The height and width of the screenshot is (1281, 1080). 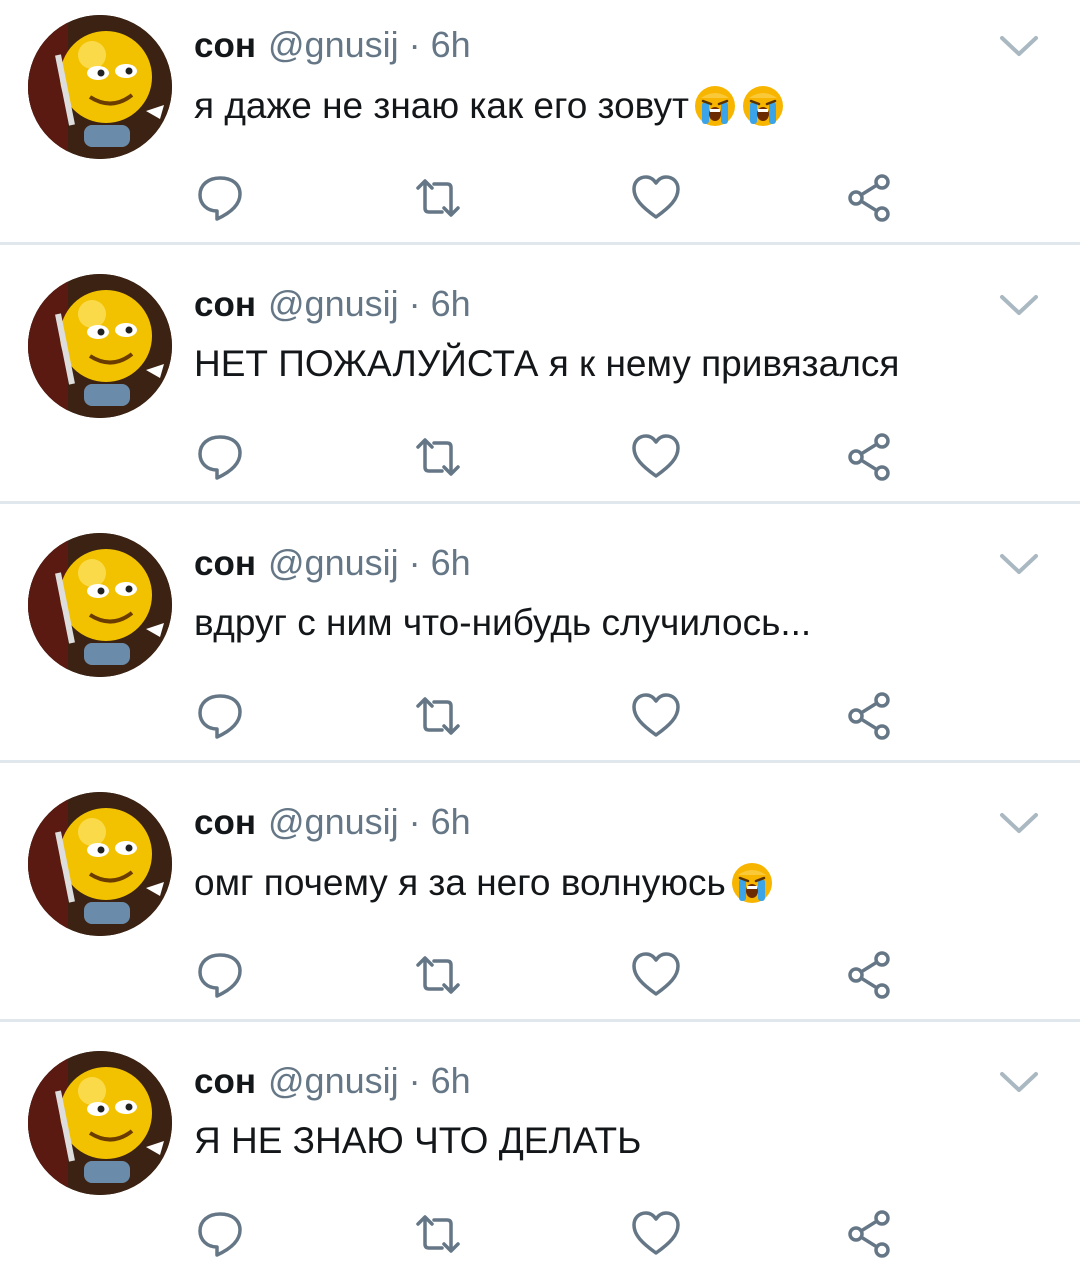 What do you see at coordinates (441, 105) in the screenshot?
I see `tweet-text-content: я даже не знаю как его зовут` at bounding box center [441, 105].